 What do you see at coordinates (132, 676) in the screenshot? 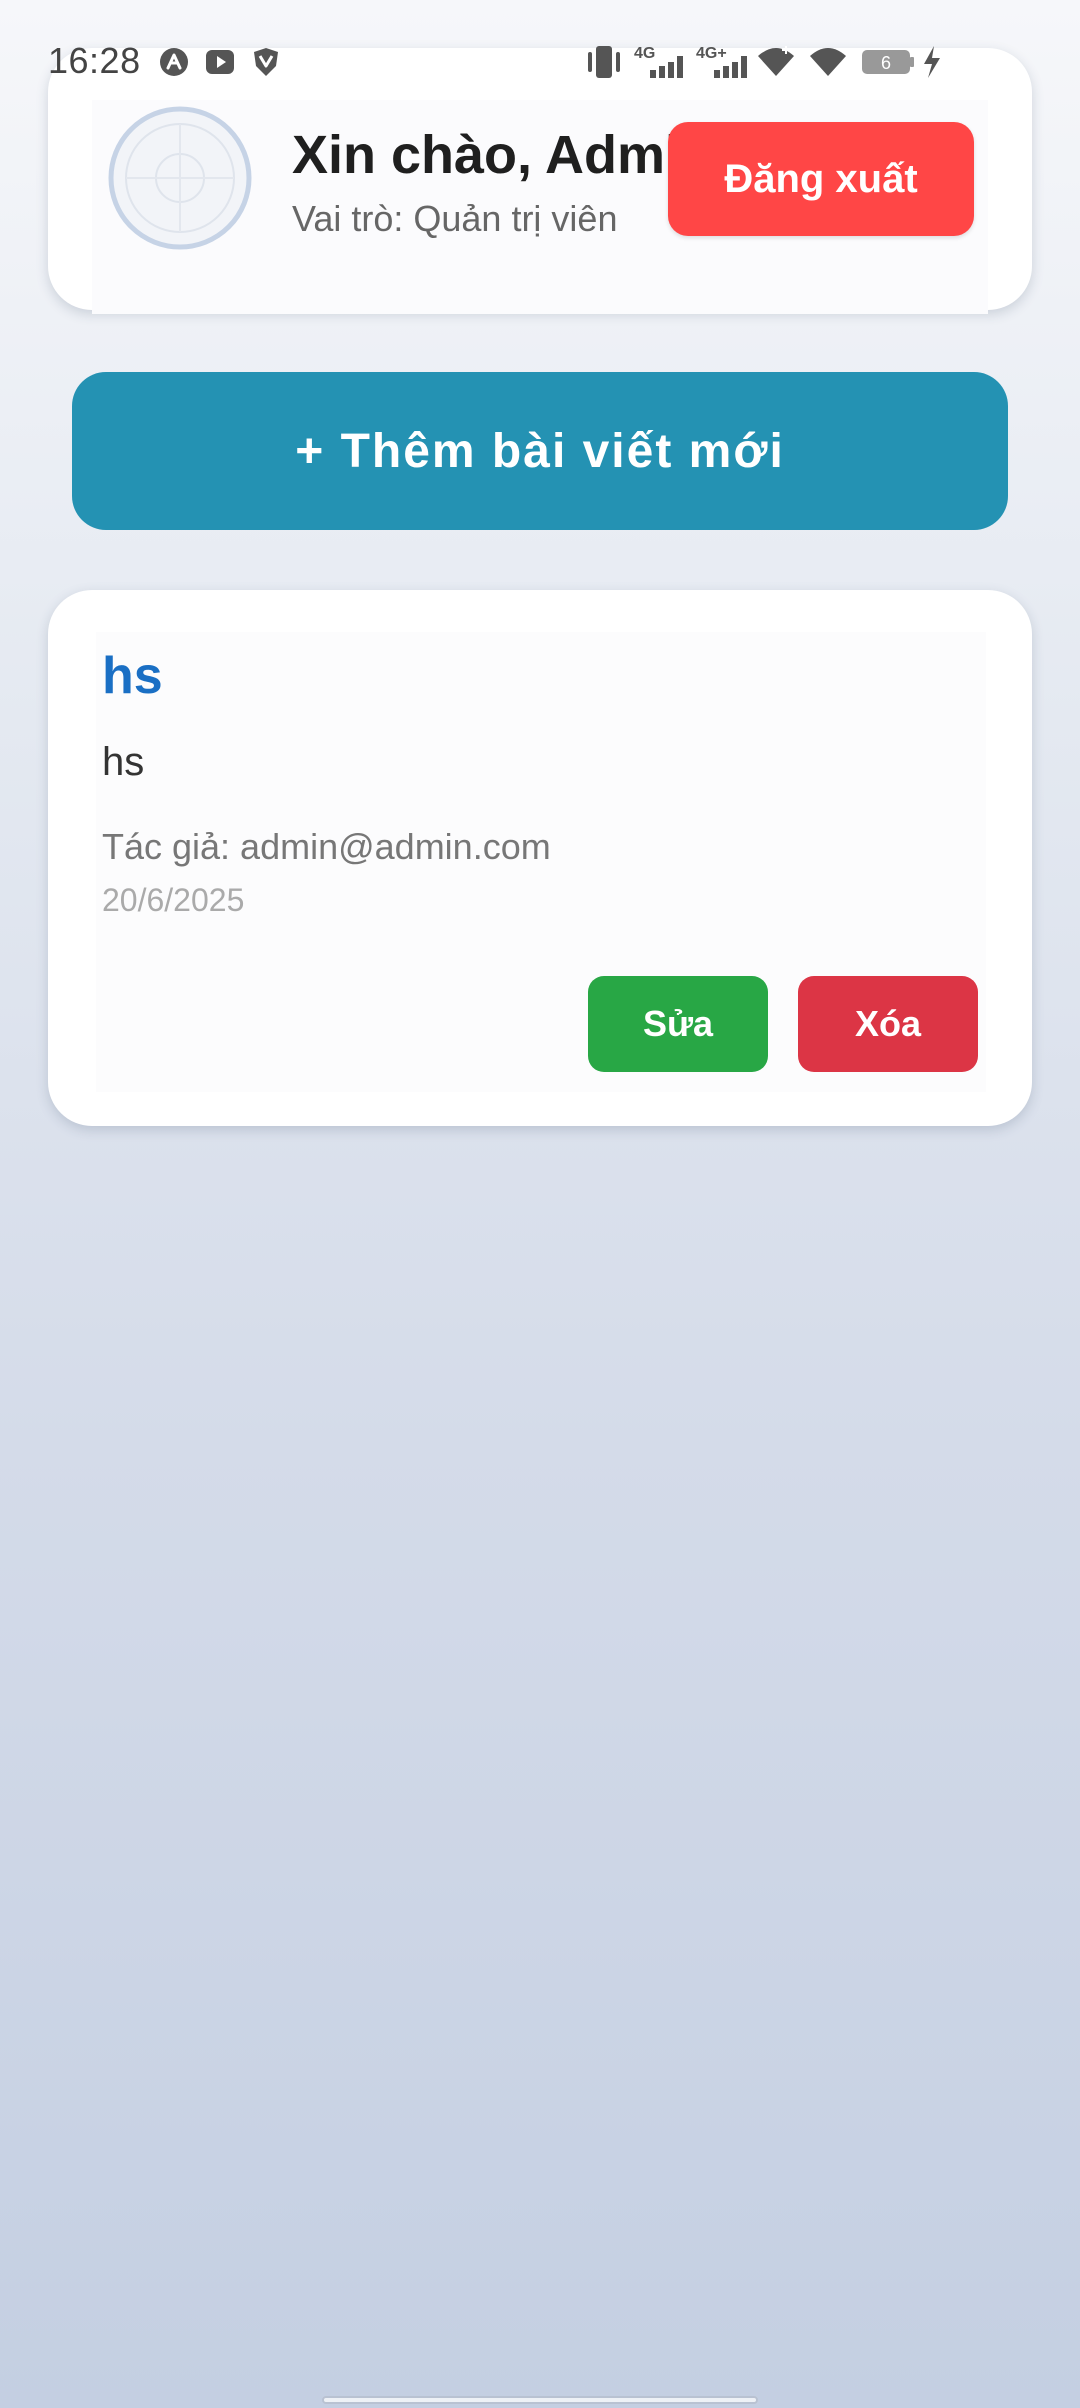
I see `post-title: hs` at bounding box center [132, 676].